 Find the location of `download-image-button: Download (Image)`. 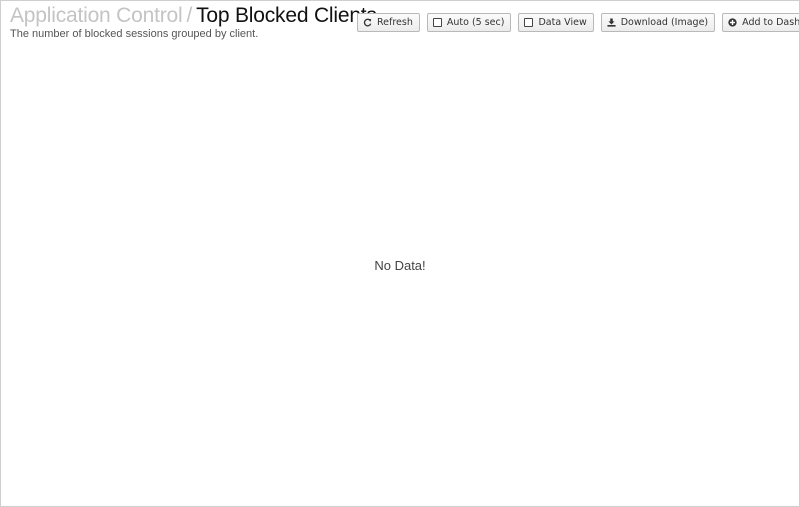

download-image-button: Download (Image) is located at coordinates (658, 22).